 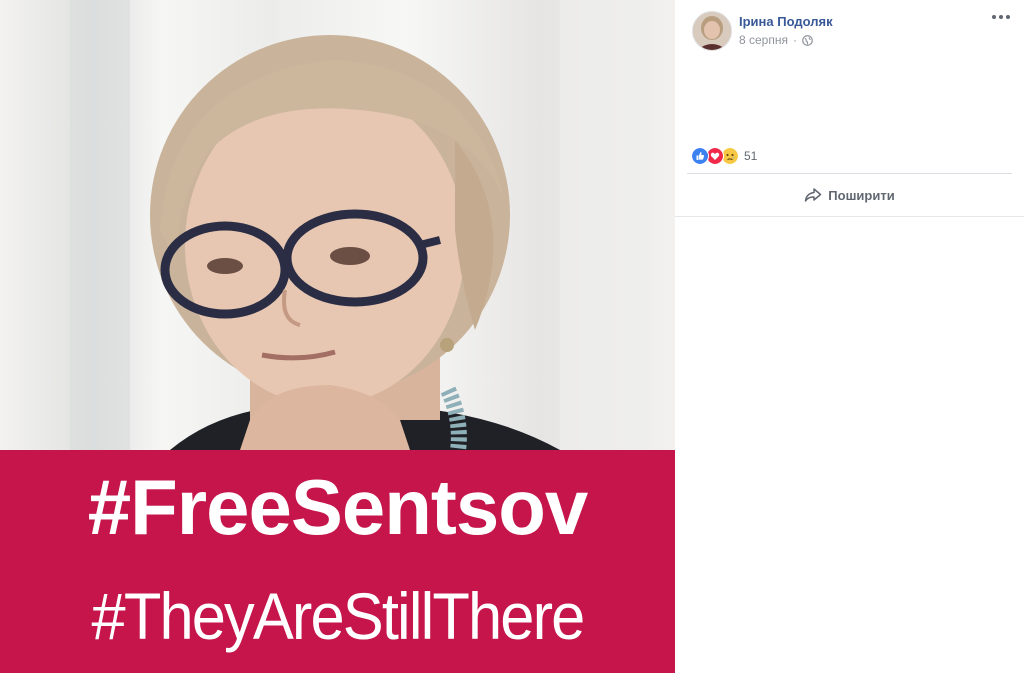 I want to click on author-name-link: Ірина Подоляк, so click(x=786, y=21).